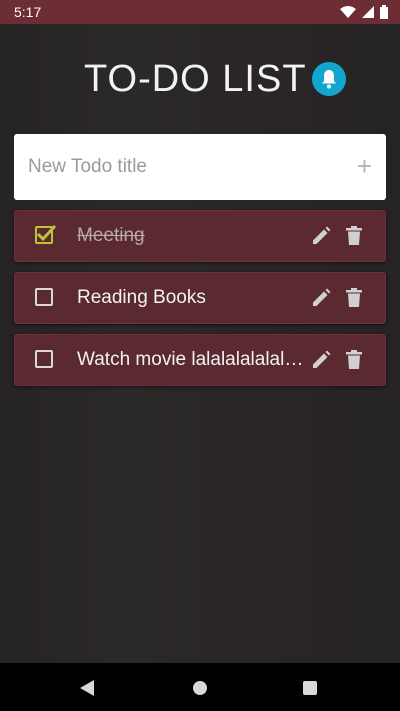 This screenshot has width=400, height=711. I want to click on new-todo-bar: +, so click(200, 167).